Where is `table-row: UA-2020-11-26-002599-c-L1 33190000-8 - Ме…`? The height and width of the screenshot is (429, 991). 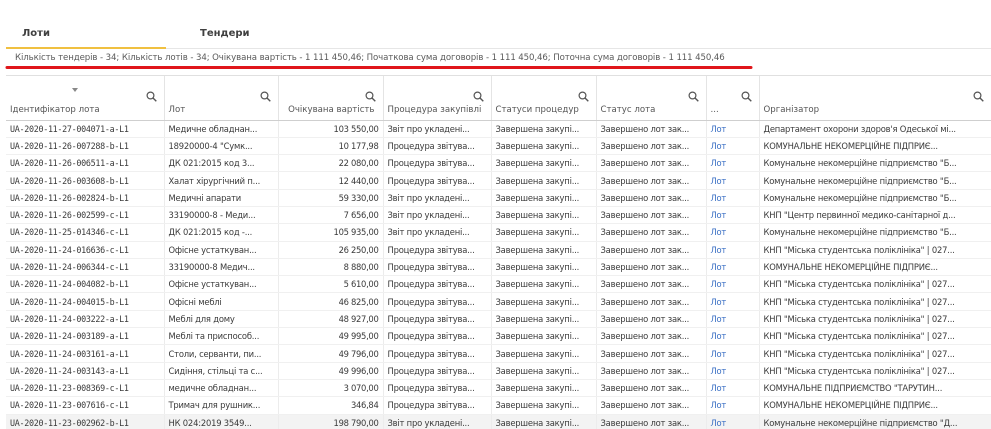
table-row: UA-2020-11-26-002599-c-L1 33190000-8 - Ме… is located at coordinates (498, 215).